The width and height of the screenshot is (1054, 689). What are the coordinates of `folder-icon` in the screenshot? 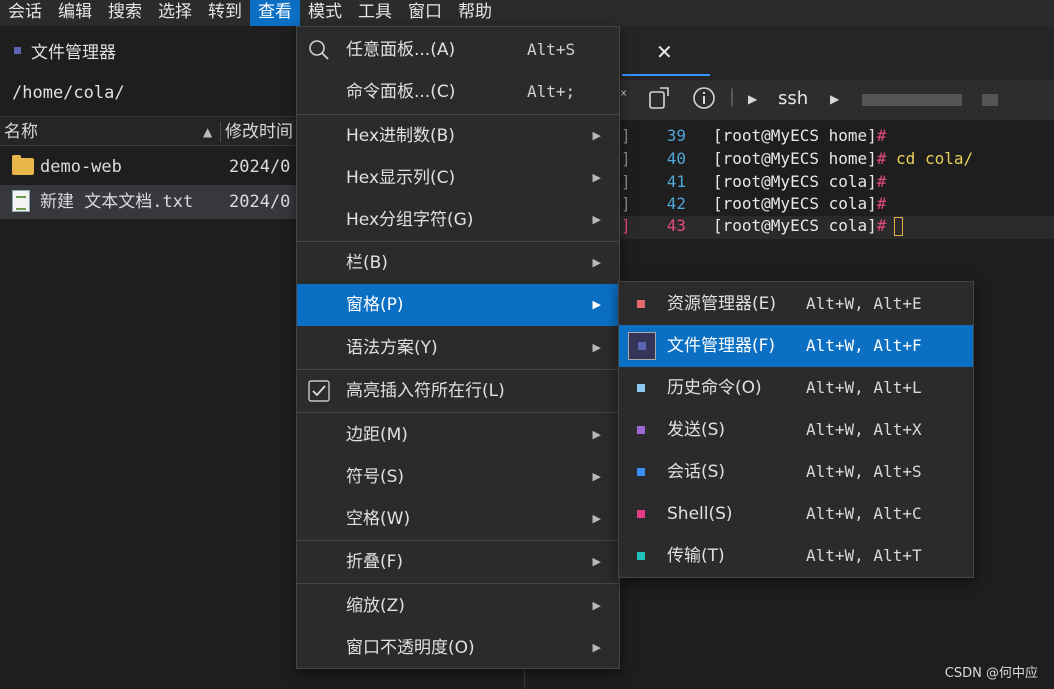 It's located at (23, 165).